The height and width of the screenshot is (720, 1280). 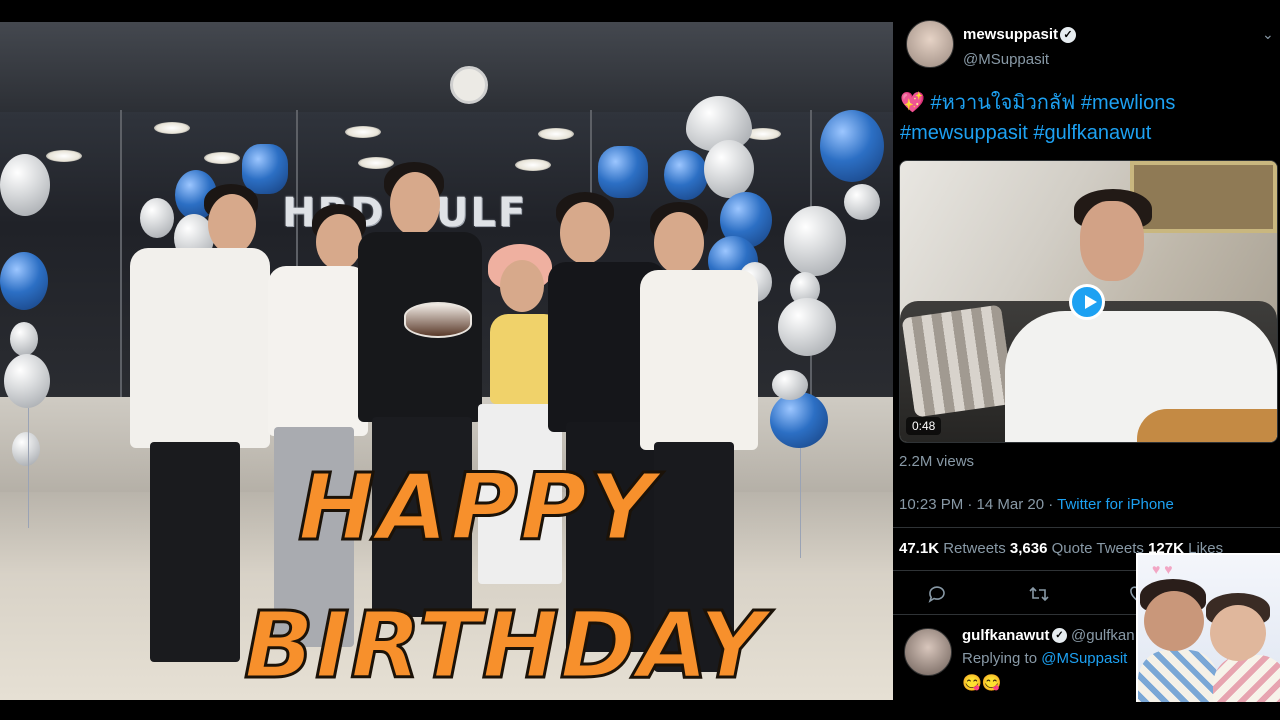 What do you see at coordinates (1084, 658) in the screenshot?
I see `replying-to-mention: @MSuppasit` at bounding box center [1084, 658].